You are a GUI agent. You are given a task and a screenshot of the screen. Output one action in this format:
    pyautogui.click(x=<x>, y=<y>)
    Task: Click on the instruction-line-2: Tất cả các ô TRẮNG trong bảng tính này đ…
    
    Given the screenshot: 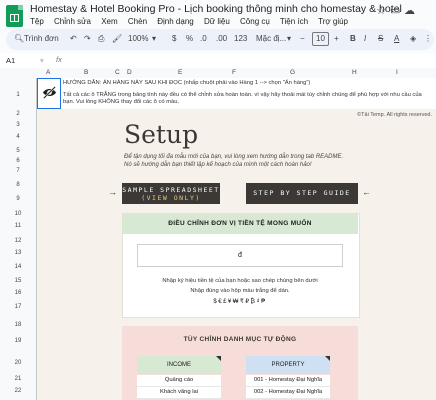 What is the action you would take?
    pyautogui.click(x=242, y=98)
    